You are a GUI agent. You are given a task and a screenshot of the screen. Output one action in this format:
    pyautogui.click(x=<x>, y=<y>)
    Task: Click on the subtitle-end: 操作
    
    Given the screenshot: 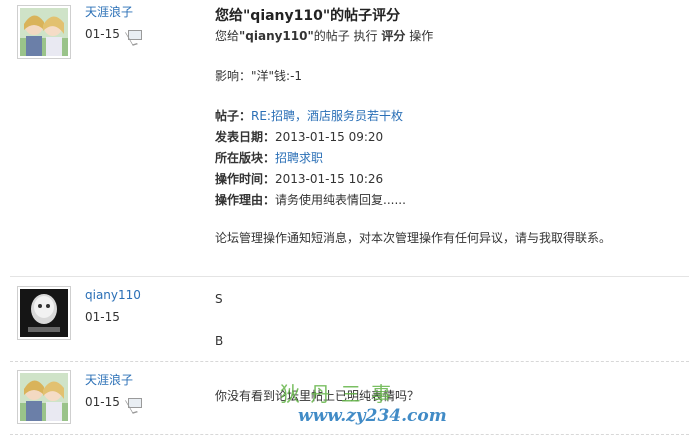 What is the action you would take?
    pyautogui.click(x=419, y=36)
    